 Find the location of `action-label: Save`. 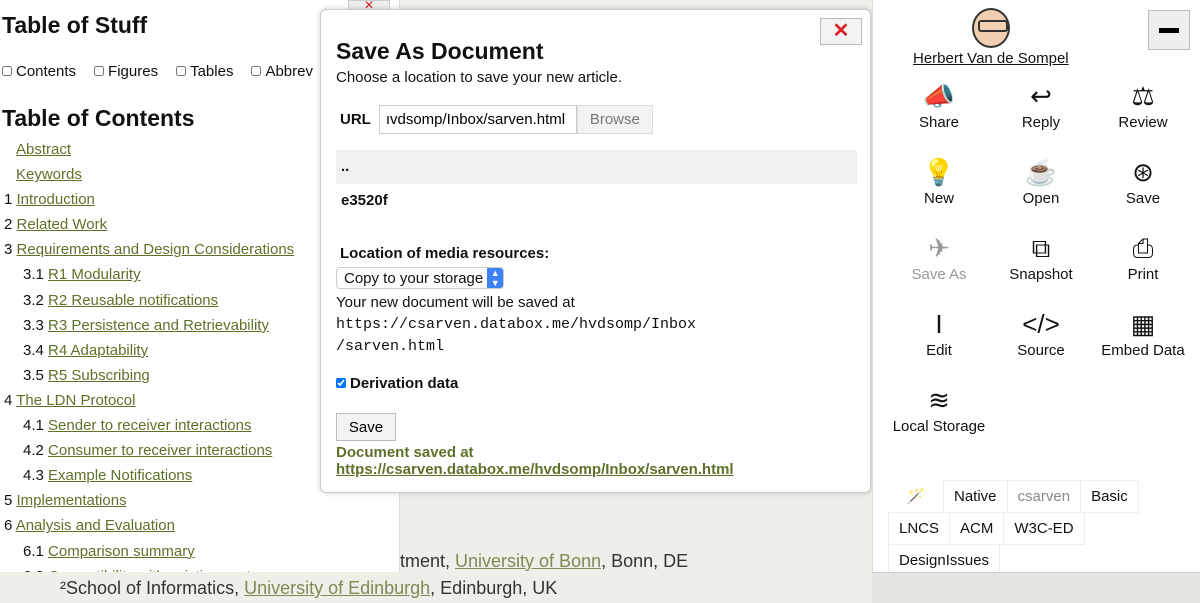

action-label: Save is located at coordinates (1143, 198).